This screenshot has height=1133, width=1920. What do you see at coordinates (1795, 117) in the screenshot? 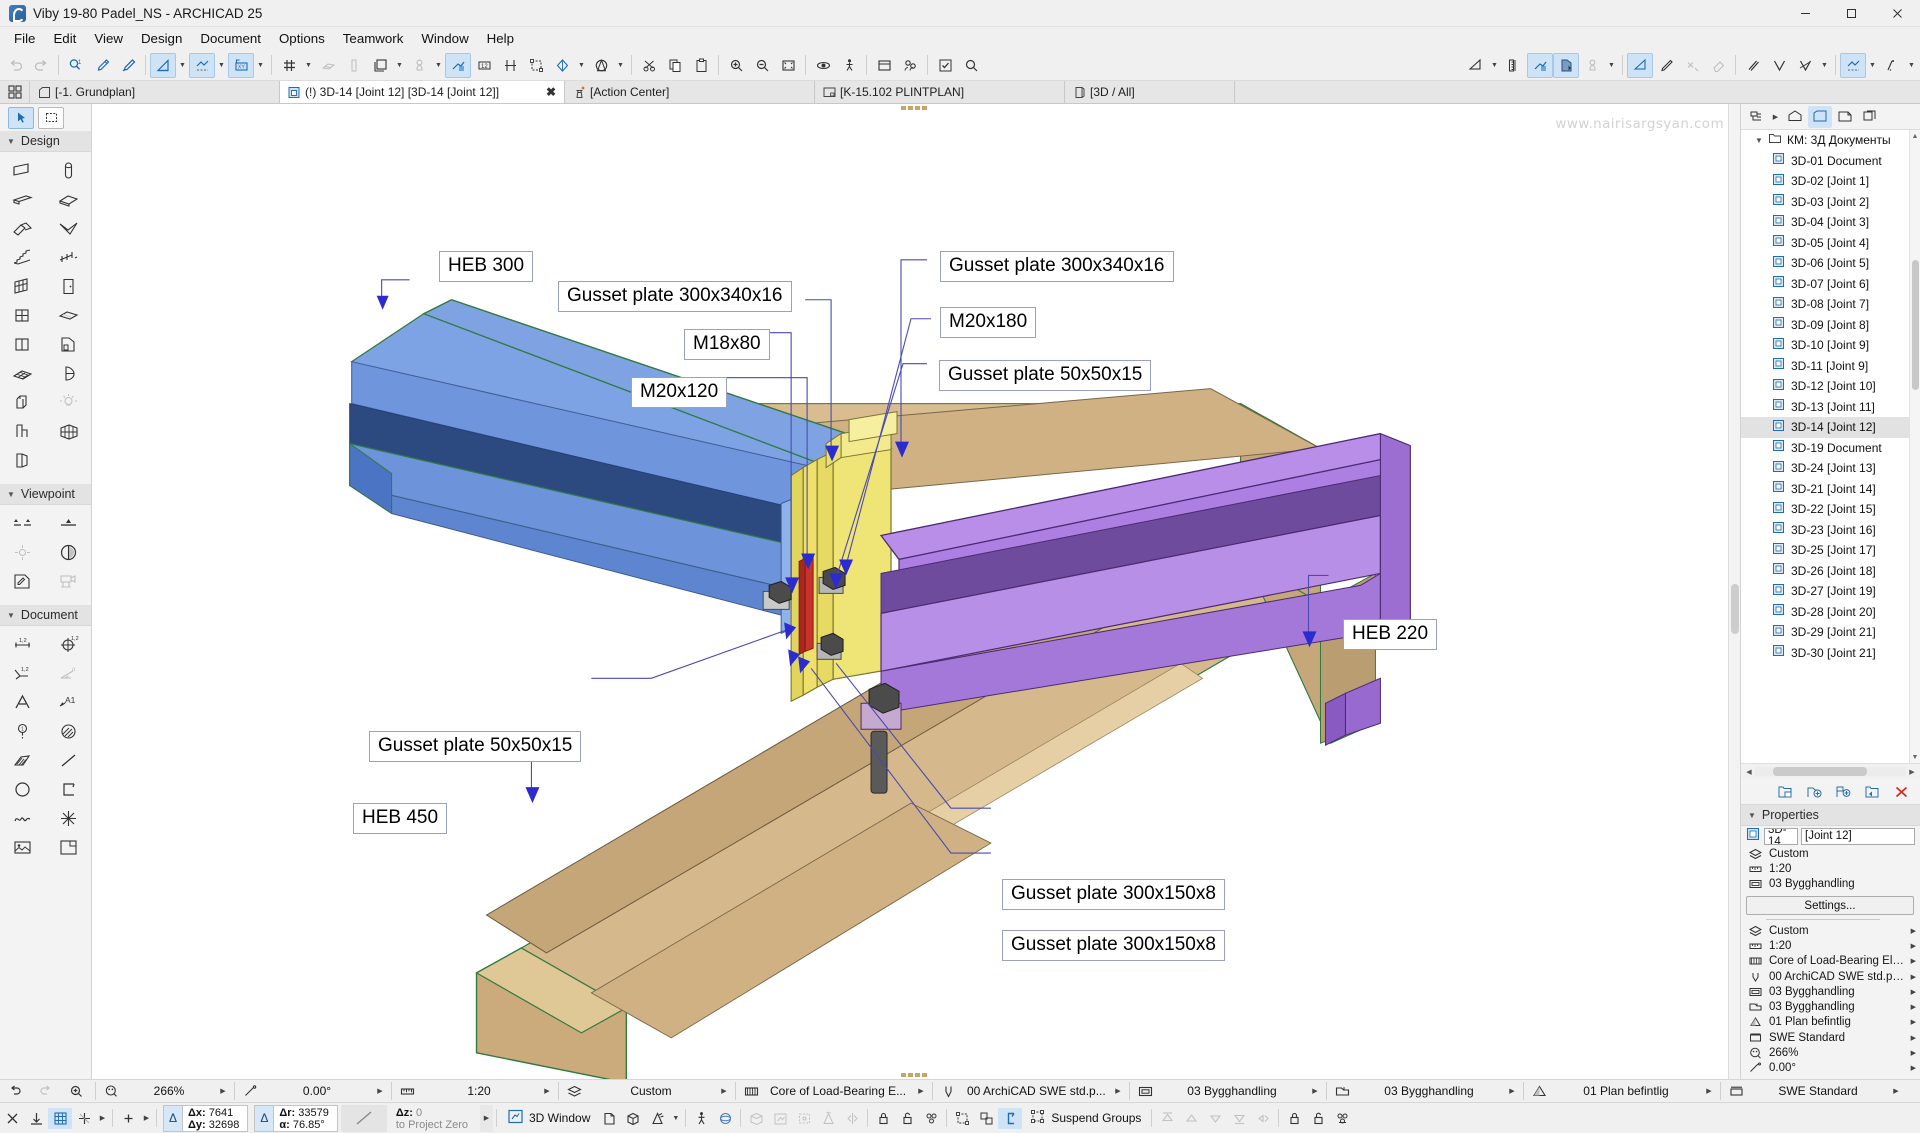
I see `project-map-icon` at bounding box center [1795, 117].